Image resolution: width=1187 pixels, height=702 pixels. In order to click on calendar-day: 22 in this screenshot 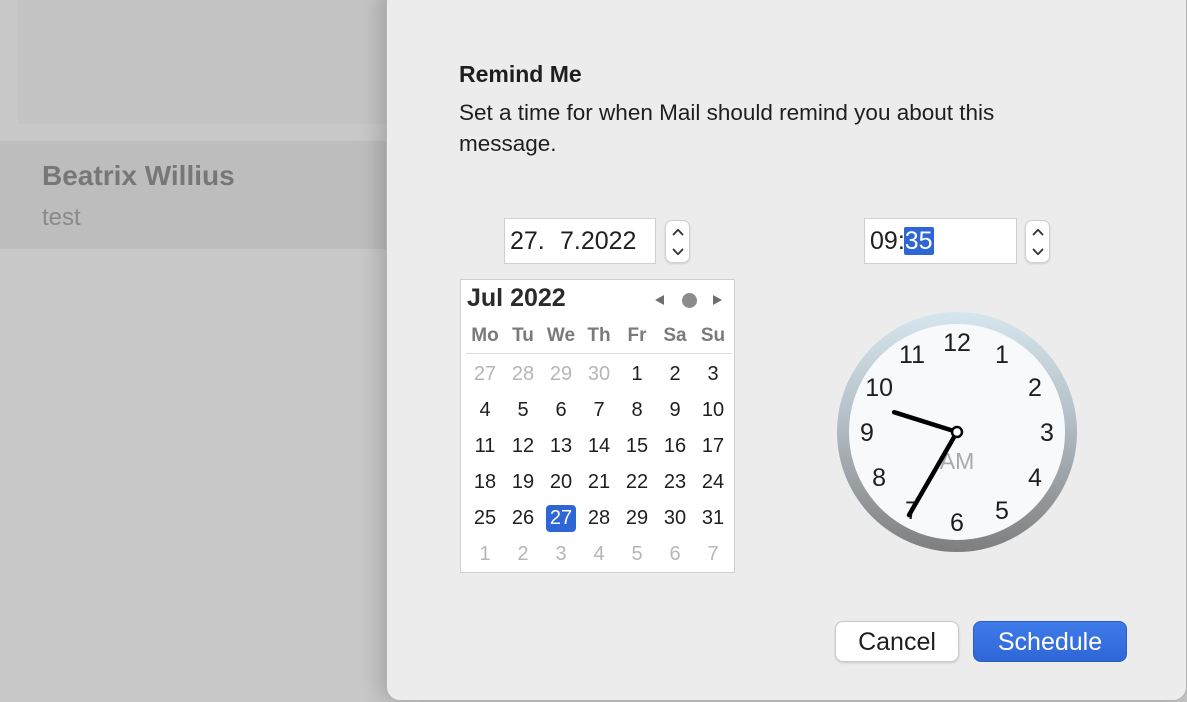, I will do `click(637, 482)`.